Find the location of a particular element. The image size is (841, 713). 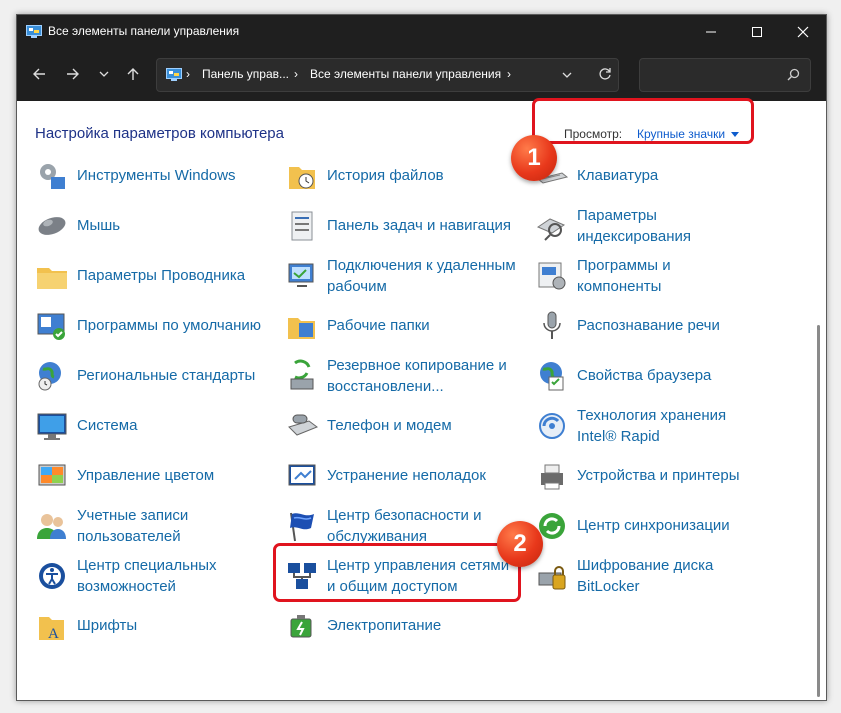

title-bar: Все элементы панели управления is located at coordinates (421, 32).